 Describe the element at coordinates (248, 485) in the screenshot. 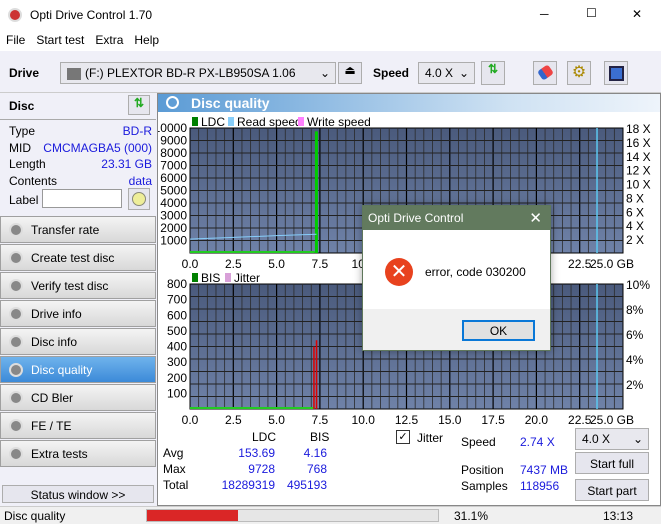

I see `stat-ldc: 18289319` at that location.